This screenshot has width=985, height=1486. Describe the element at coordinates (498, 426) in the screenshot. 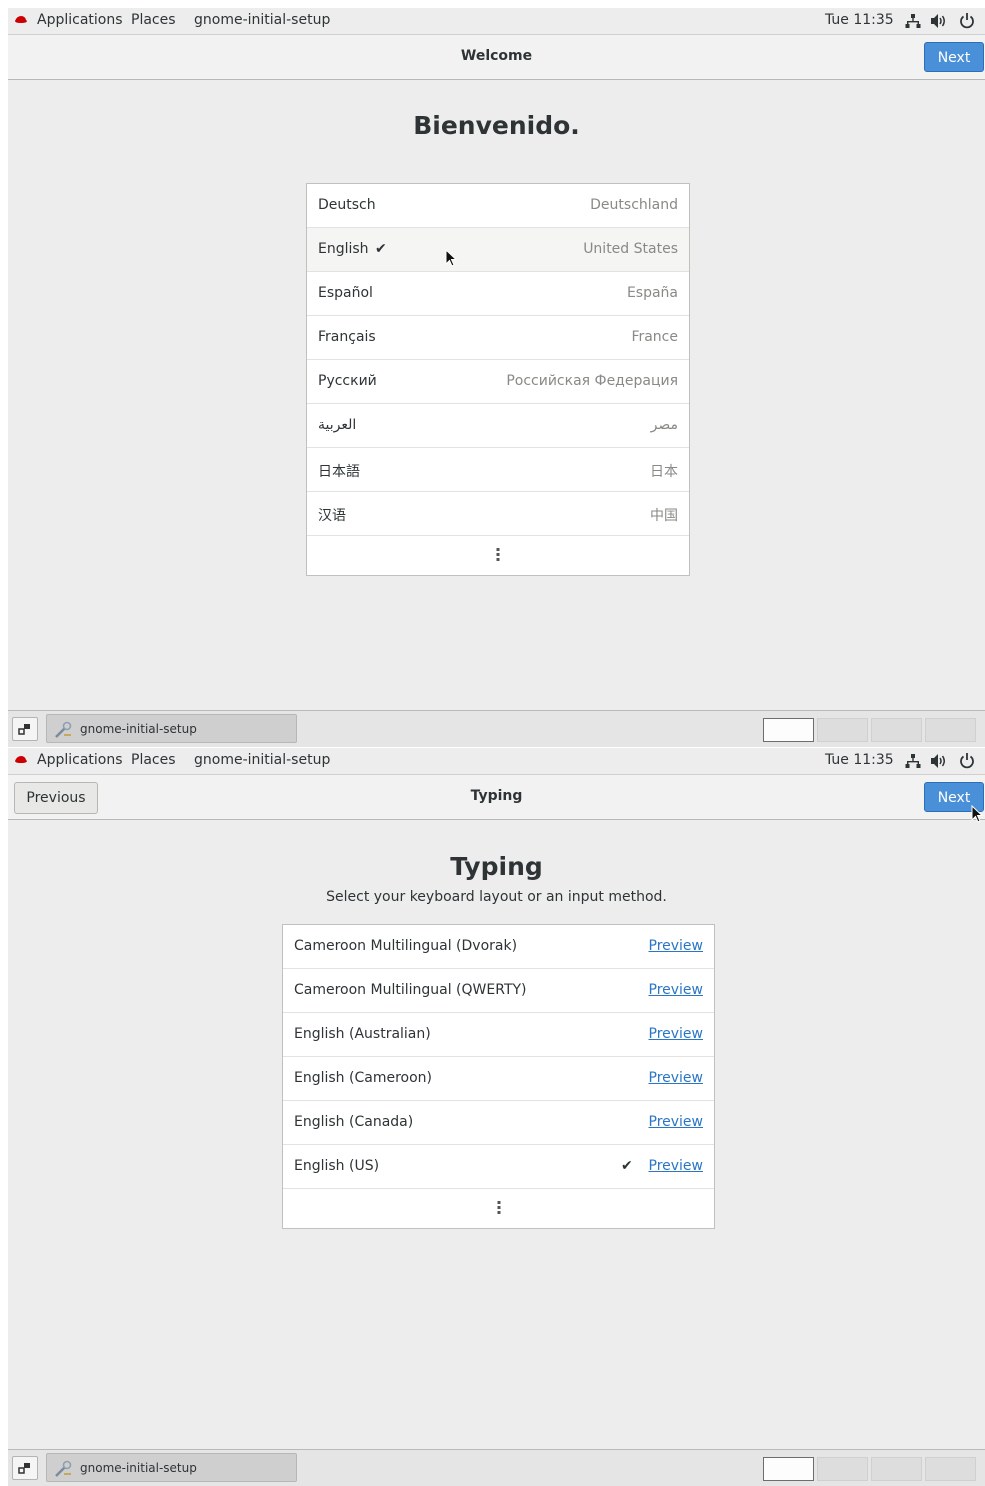

I see `language-row-arabic: العربية مصر` at that location.